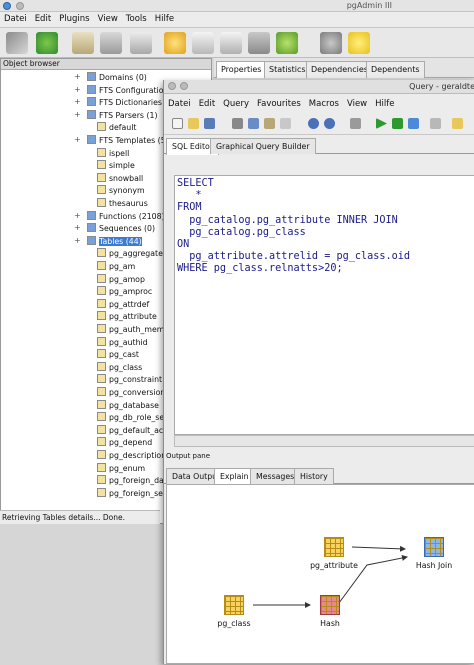 The height and width of the screenshot is (665, 474). I want to click on tree-leaf-item: pg_attrdef, so click(123, 305).